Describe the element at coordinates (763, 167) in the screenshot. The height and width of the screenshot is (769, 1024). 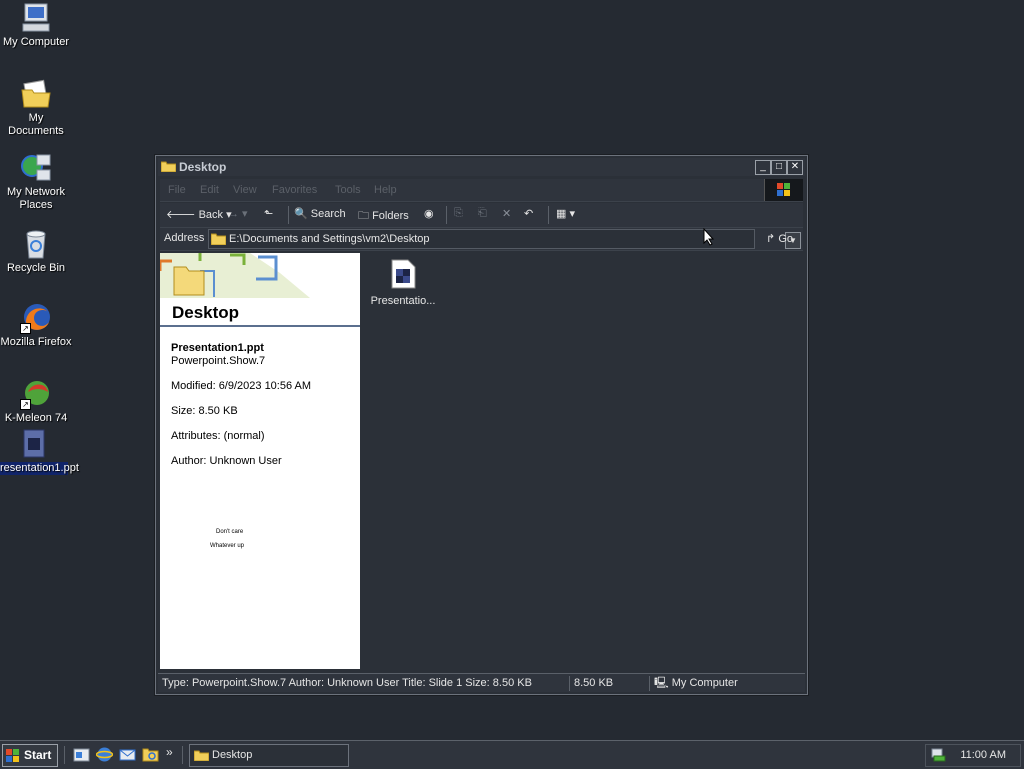
I see `minimize-button: _` at that location.